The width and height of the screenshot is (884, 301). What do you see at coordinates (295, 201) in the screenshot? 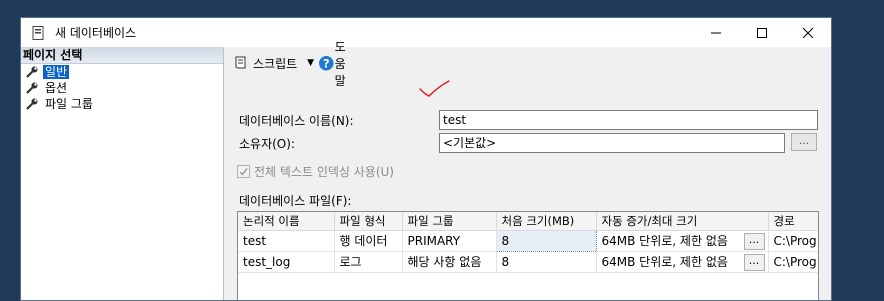
I see `db-files-label: 데이터베이스 파일(F):` at bounding box center [295, 201].